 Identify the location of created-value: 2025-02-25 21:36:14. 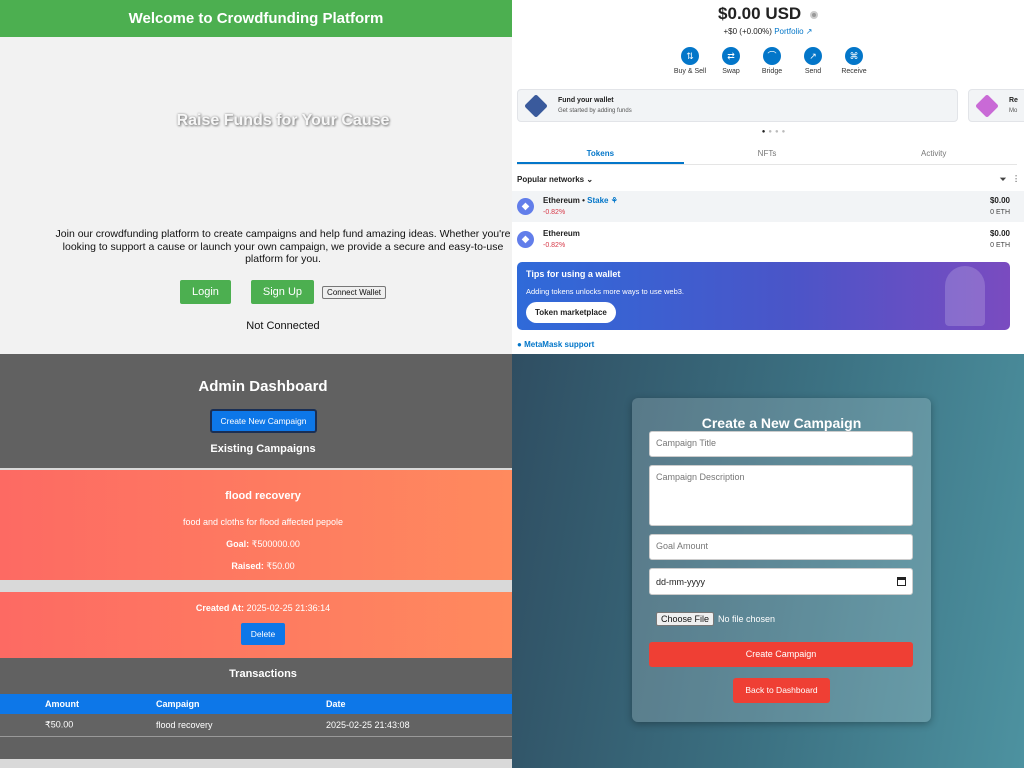
(288, 608).